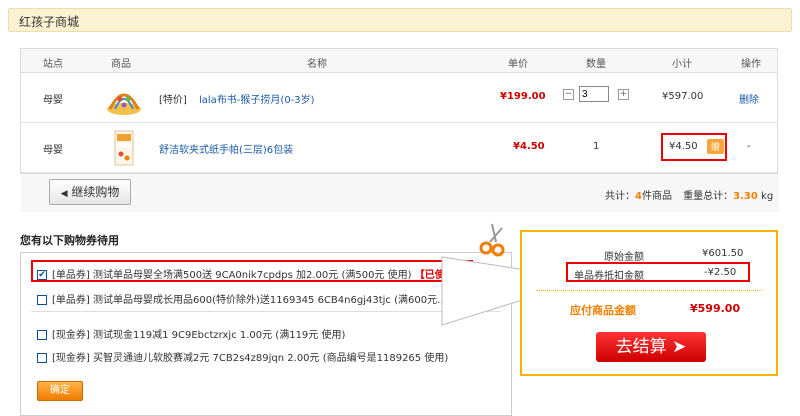  What do you see at coordinates (124, 98) in the screenshot?
I see `product-thumbnail-playmat` at bounding box center [124, 98].